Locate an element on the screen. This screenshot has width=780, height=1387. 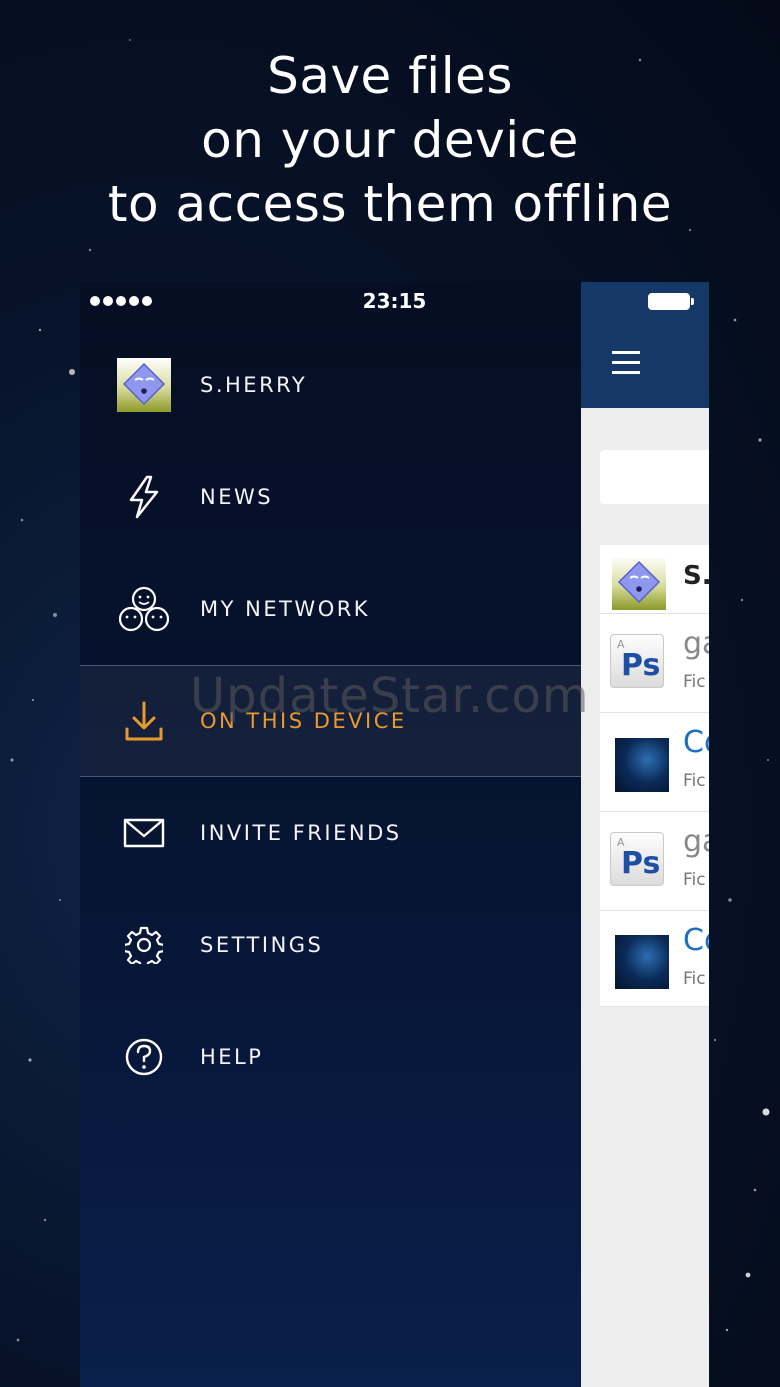
menu-item-label: SETTINGS is located at coordinates (262, 945).